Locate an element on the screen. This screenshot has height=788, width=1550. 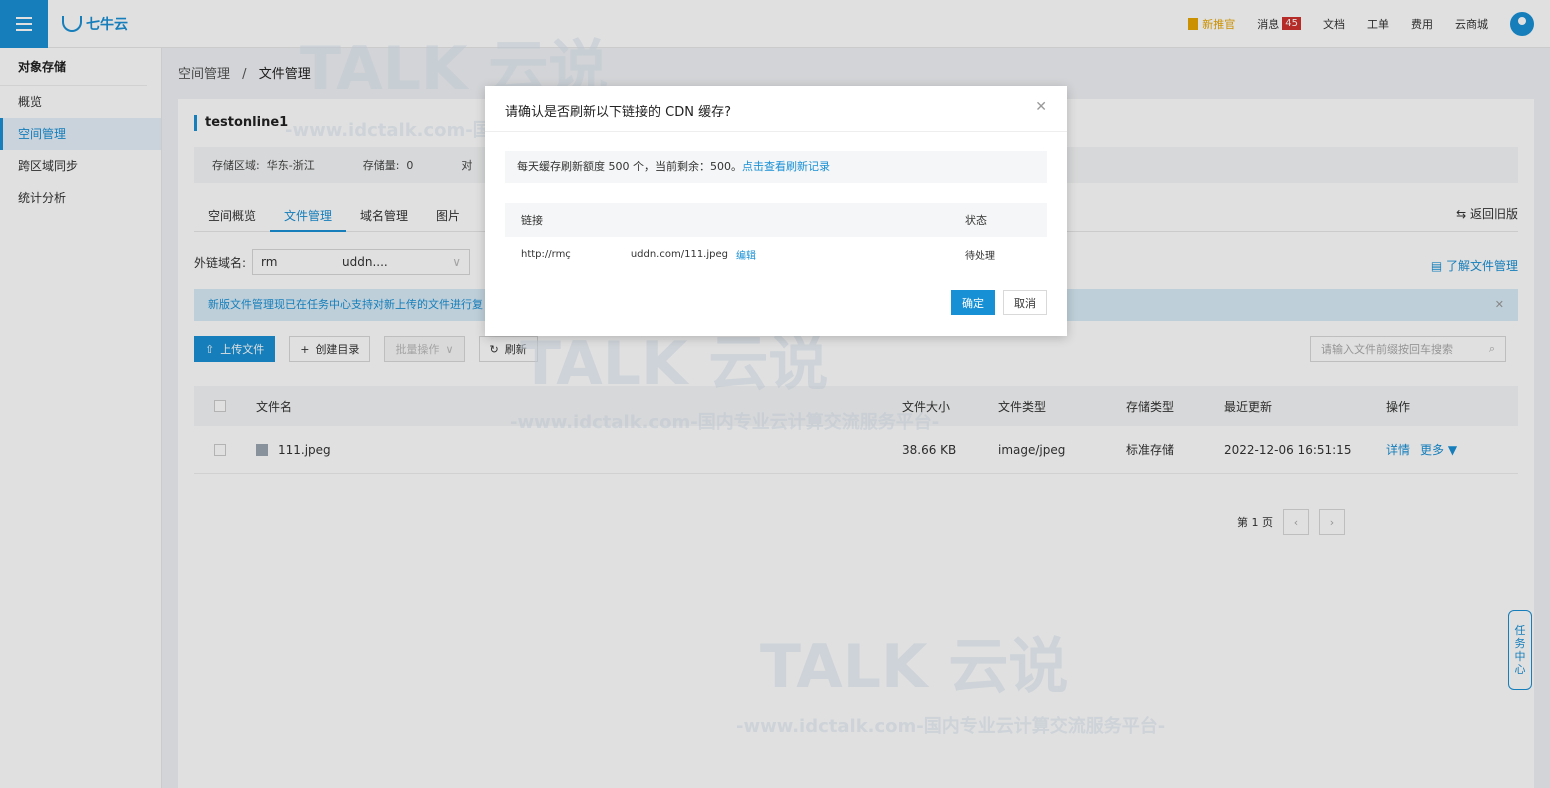
url-end: uddn.com/111.jpeg is located at coordinates (679, 254).